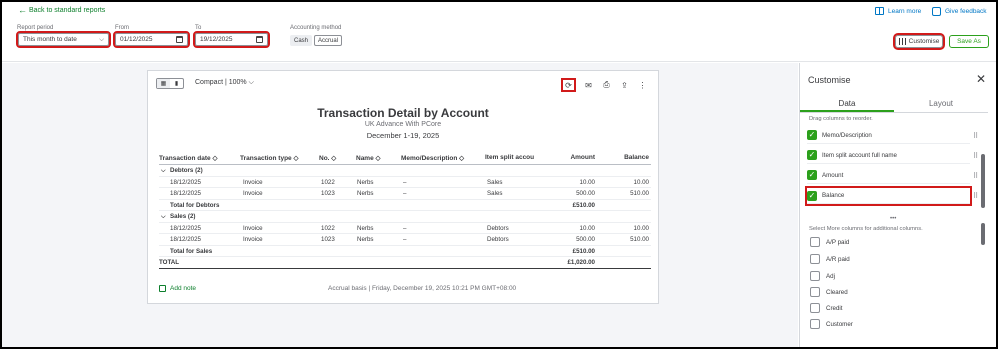 The width and height of the screenshot is (998, 349). I want to click on column-header-type: Transaction type ◇, so click(269, 158).